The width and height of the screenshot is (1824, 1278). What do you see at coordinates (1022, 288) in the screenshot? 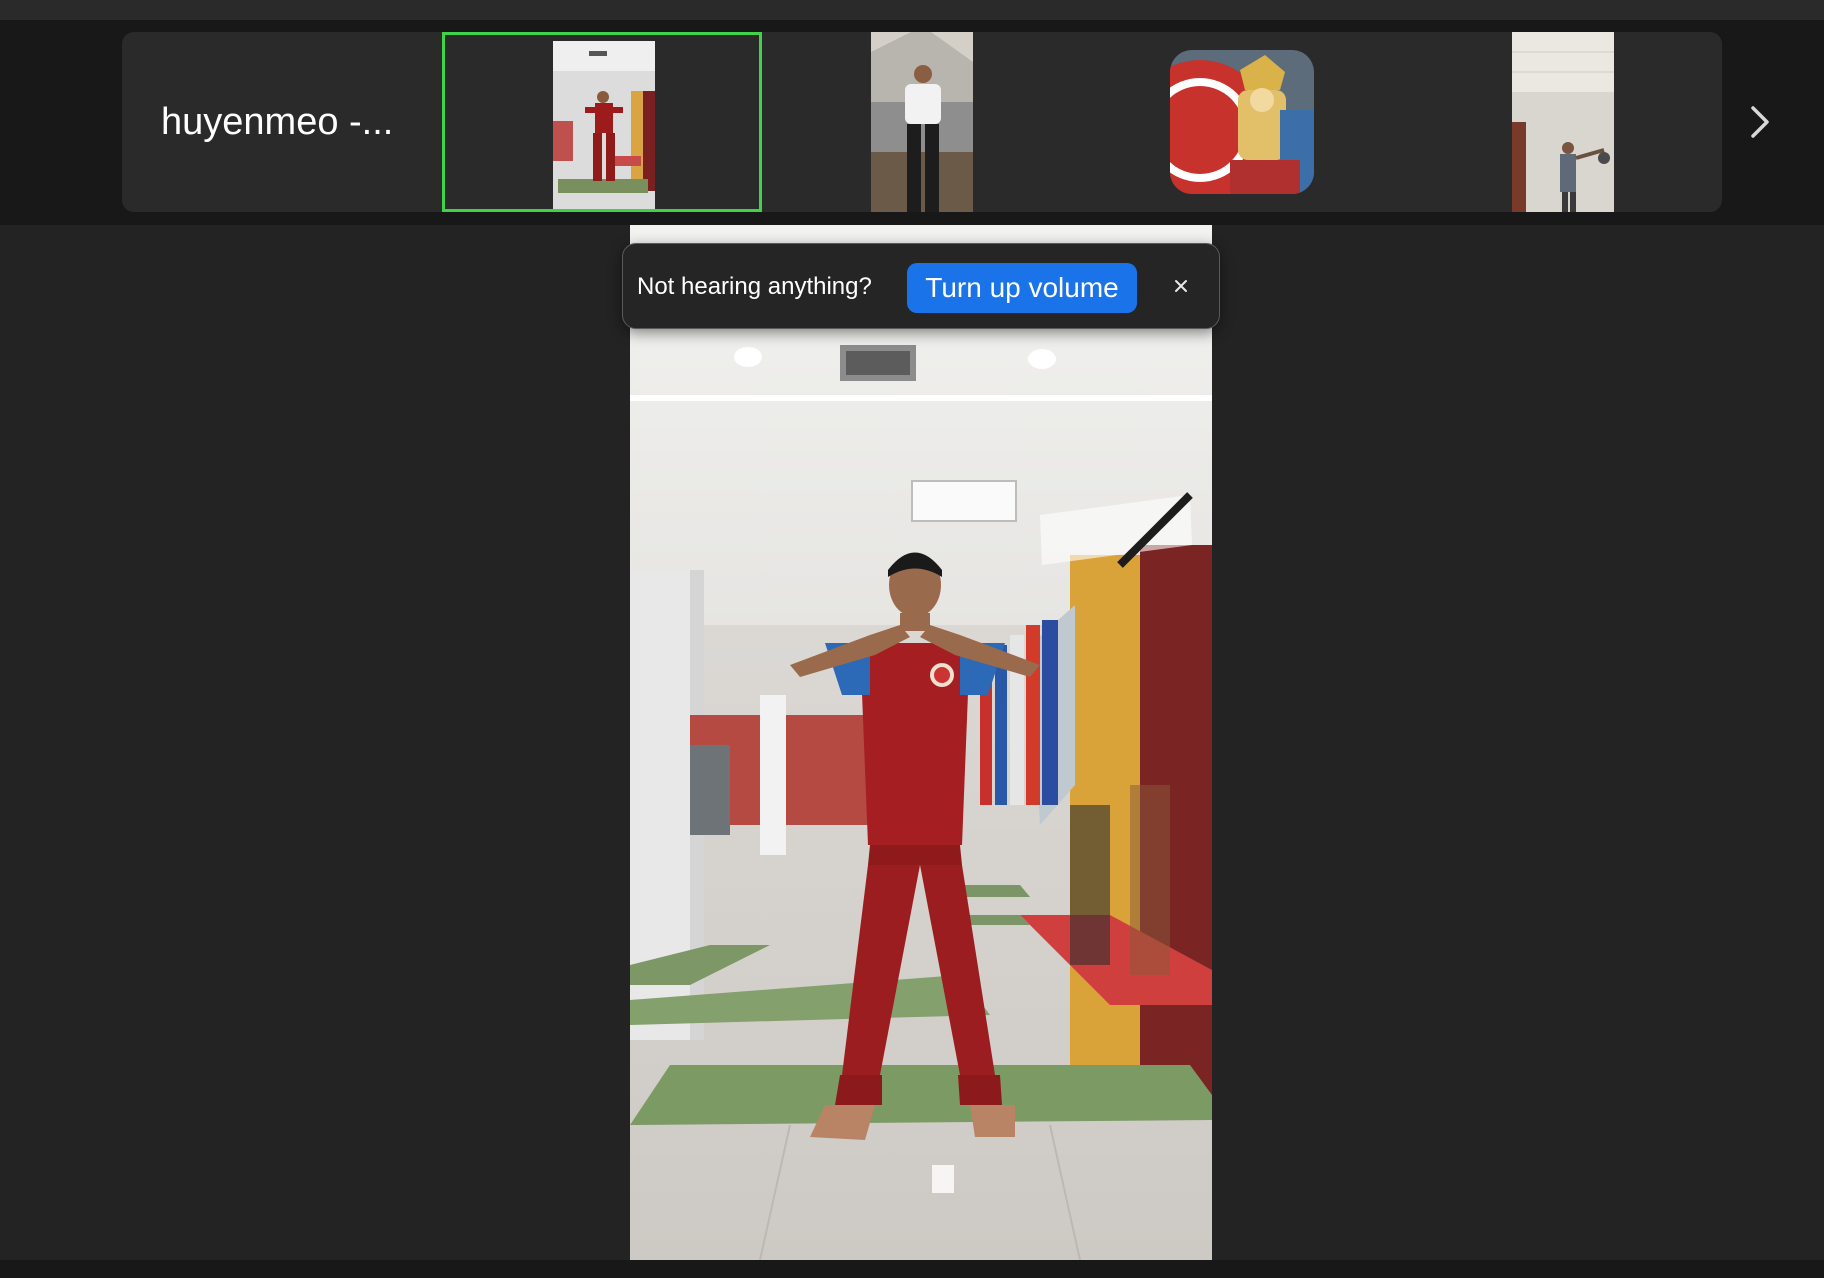
I see `turn-up-volume-button: Turn up volume` at bounding box center [1022, 288].